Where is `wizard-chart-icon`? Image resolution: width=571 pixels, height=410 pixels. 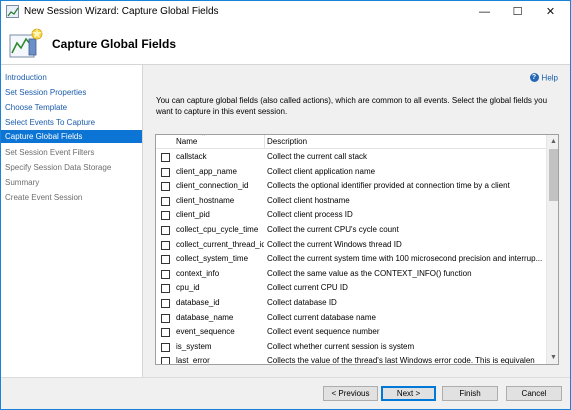
wizard-chart-icon is located at coordinates (26, 44).